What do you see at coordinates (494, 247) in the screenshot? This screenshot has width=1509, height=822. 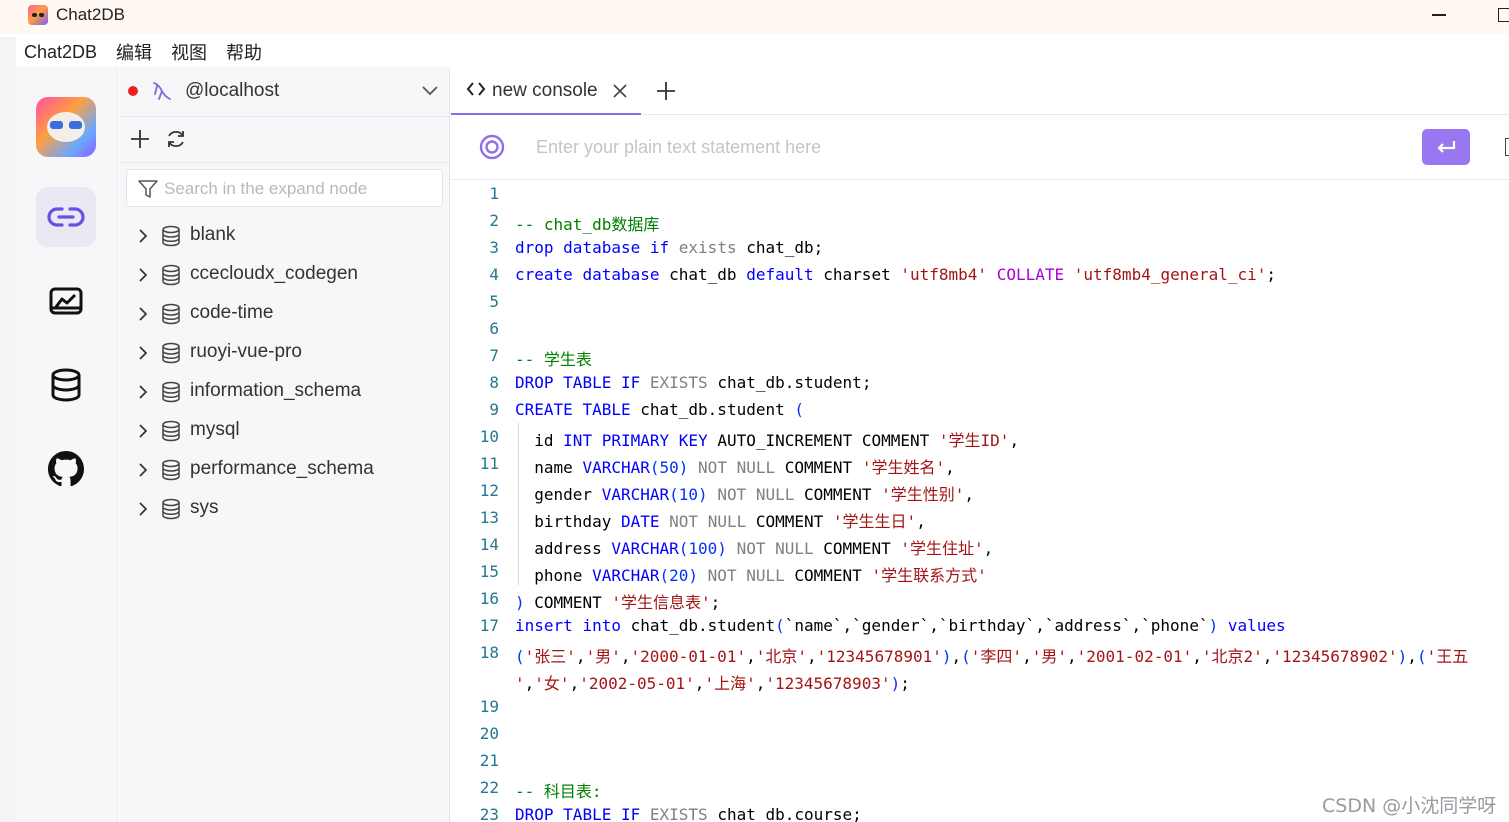 I see `line-number: 3` at bounding box center [494, 247].